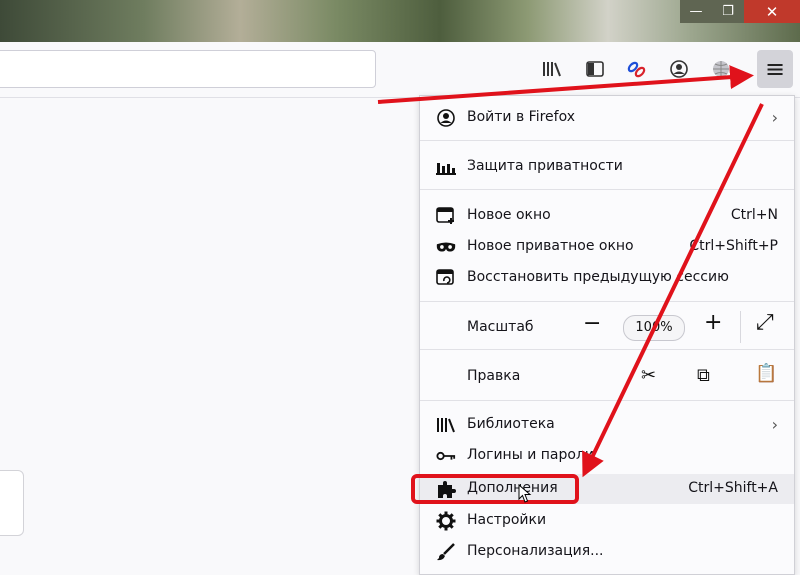 Image resolution: width=800 pixels, height=575 pixels. What do you see at coordinates (509, 215) in the screenshot?
I see `menu-item-label: Новое окно` at bounding box center [509, 215].